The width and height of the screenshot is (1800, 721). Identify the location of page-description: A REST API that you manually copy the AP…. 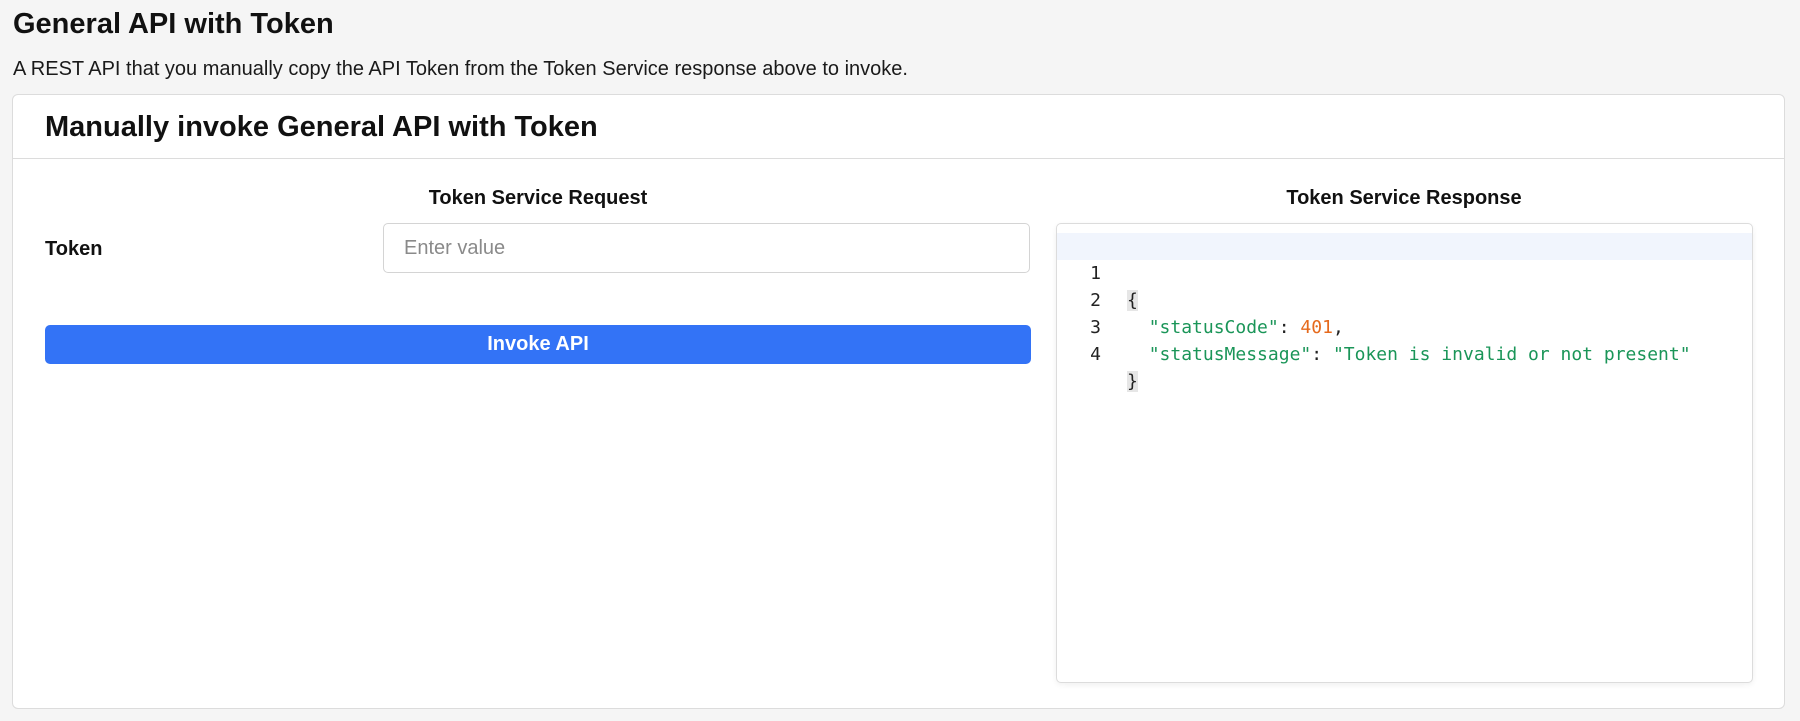
(460, 69).